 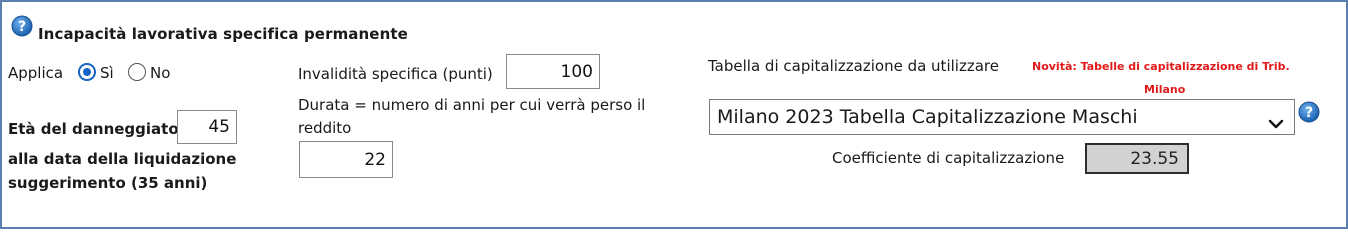 I want to click on novita-note-line2: Milano, so click(x=1165, y=89).